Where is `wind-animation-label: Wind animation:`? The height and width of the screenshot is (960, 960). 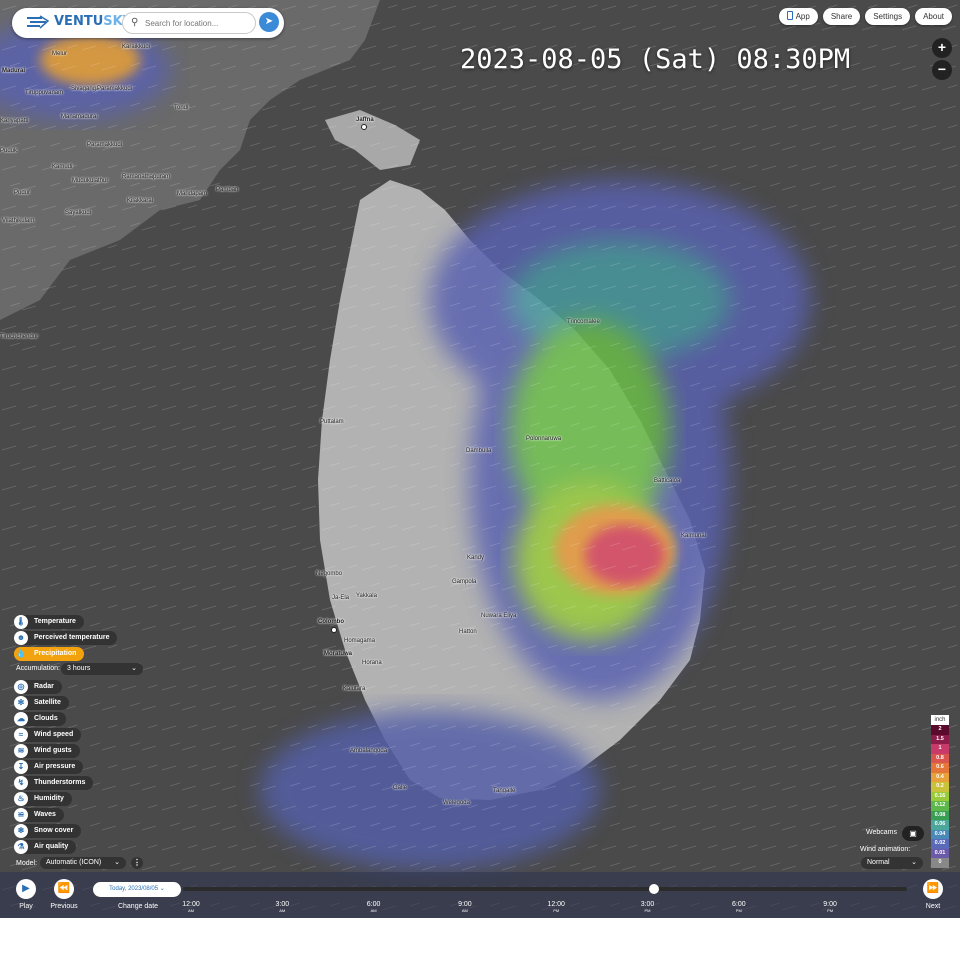
wind-animation-label: Wind animation: is located at coordinates (885, 849).